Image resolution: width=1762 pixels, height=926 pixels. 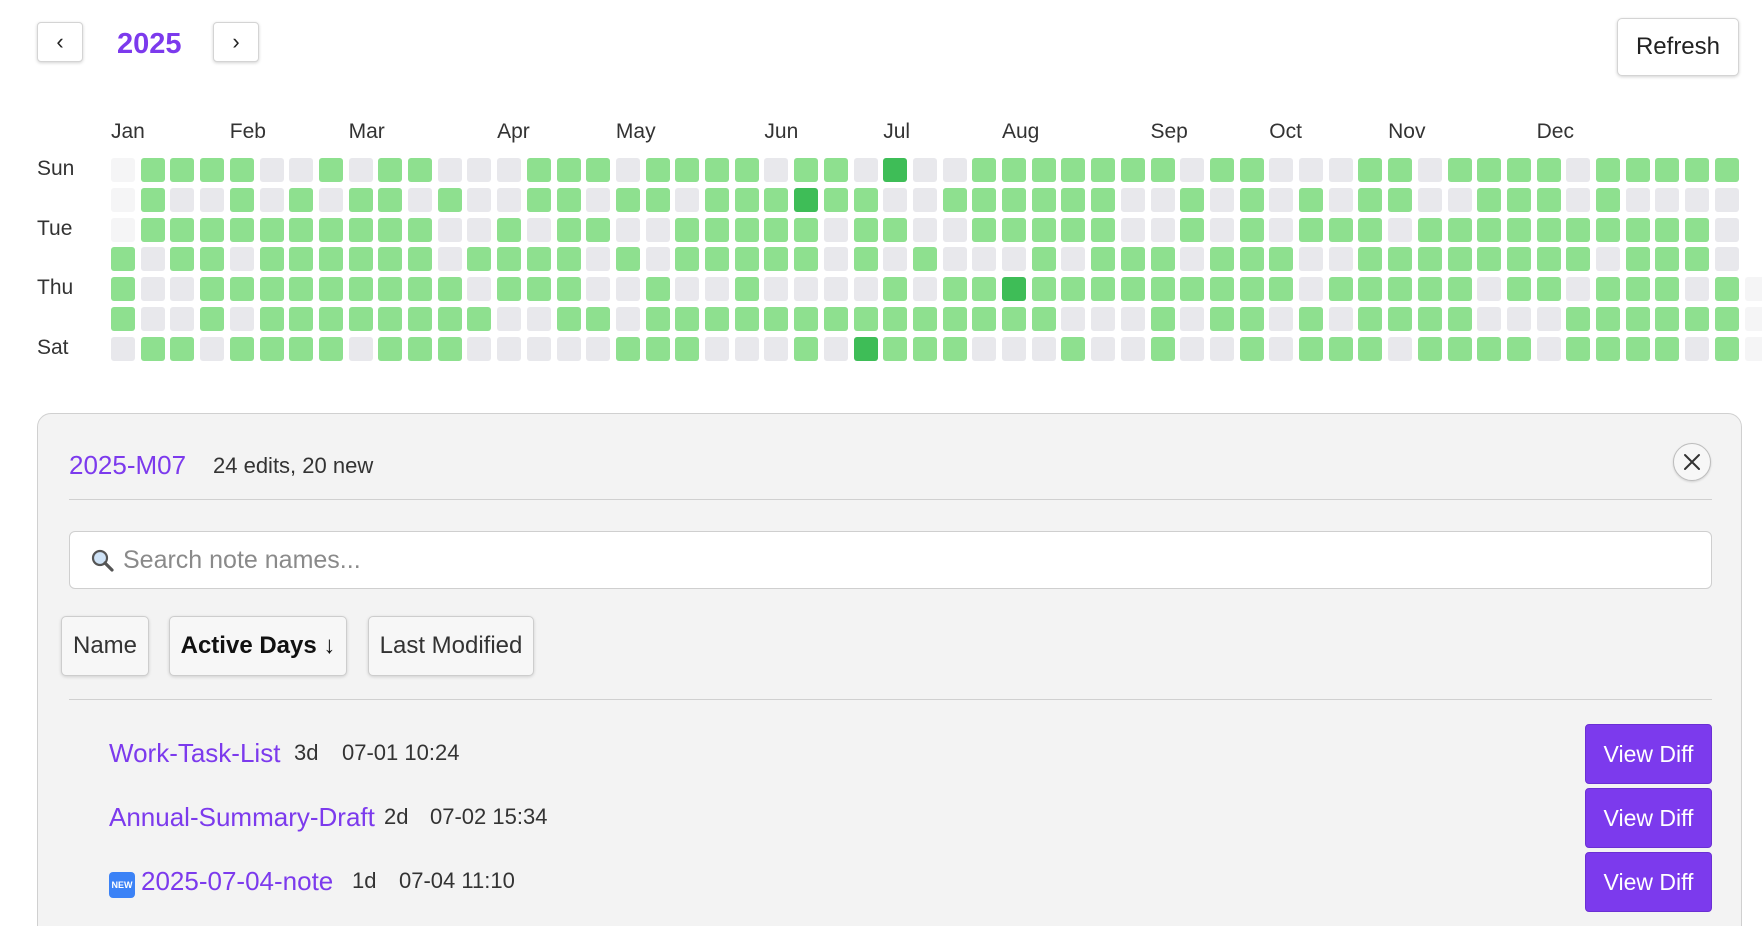 I want to click on previous-year-button: ‹, so click(x=60, y=42).